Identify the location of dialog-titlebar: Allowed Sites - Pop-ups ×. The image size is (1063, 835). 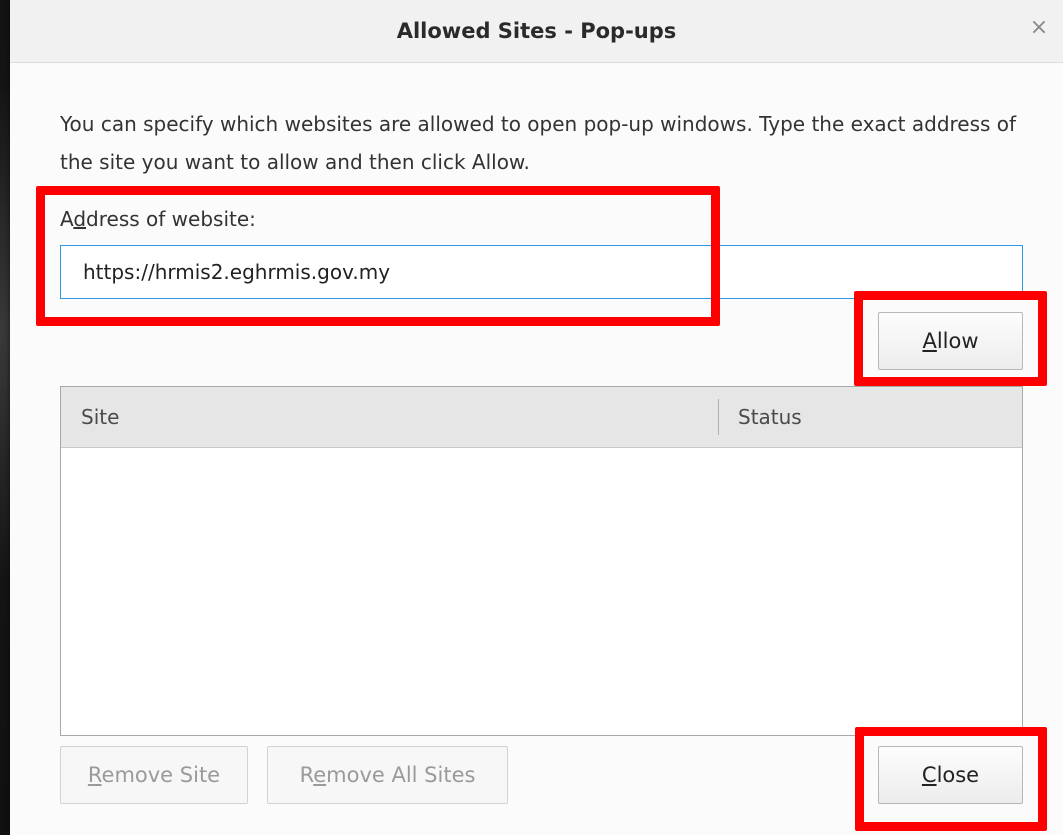
(536, 31).